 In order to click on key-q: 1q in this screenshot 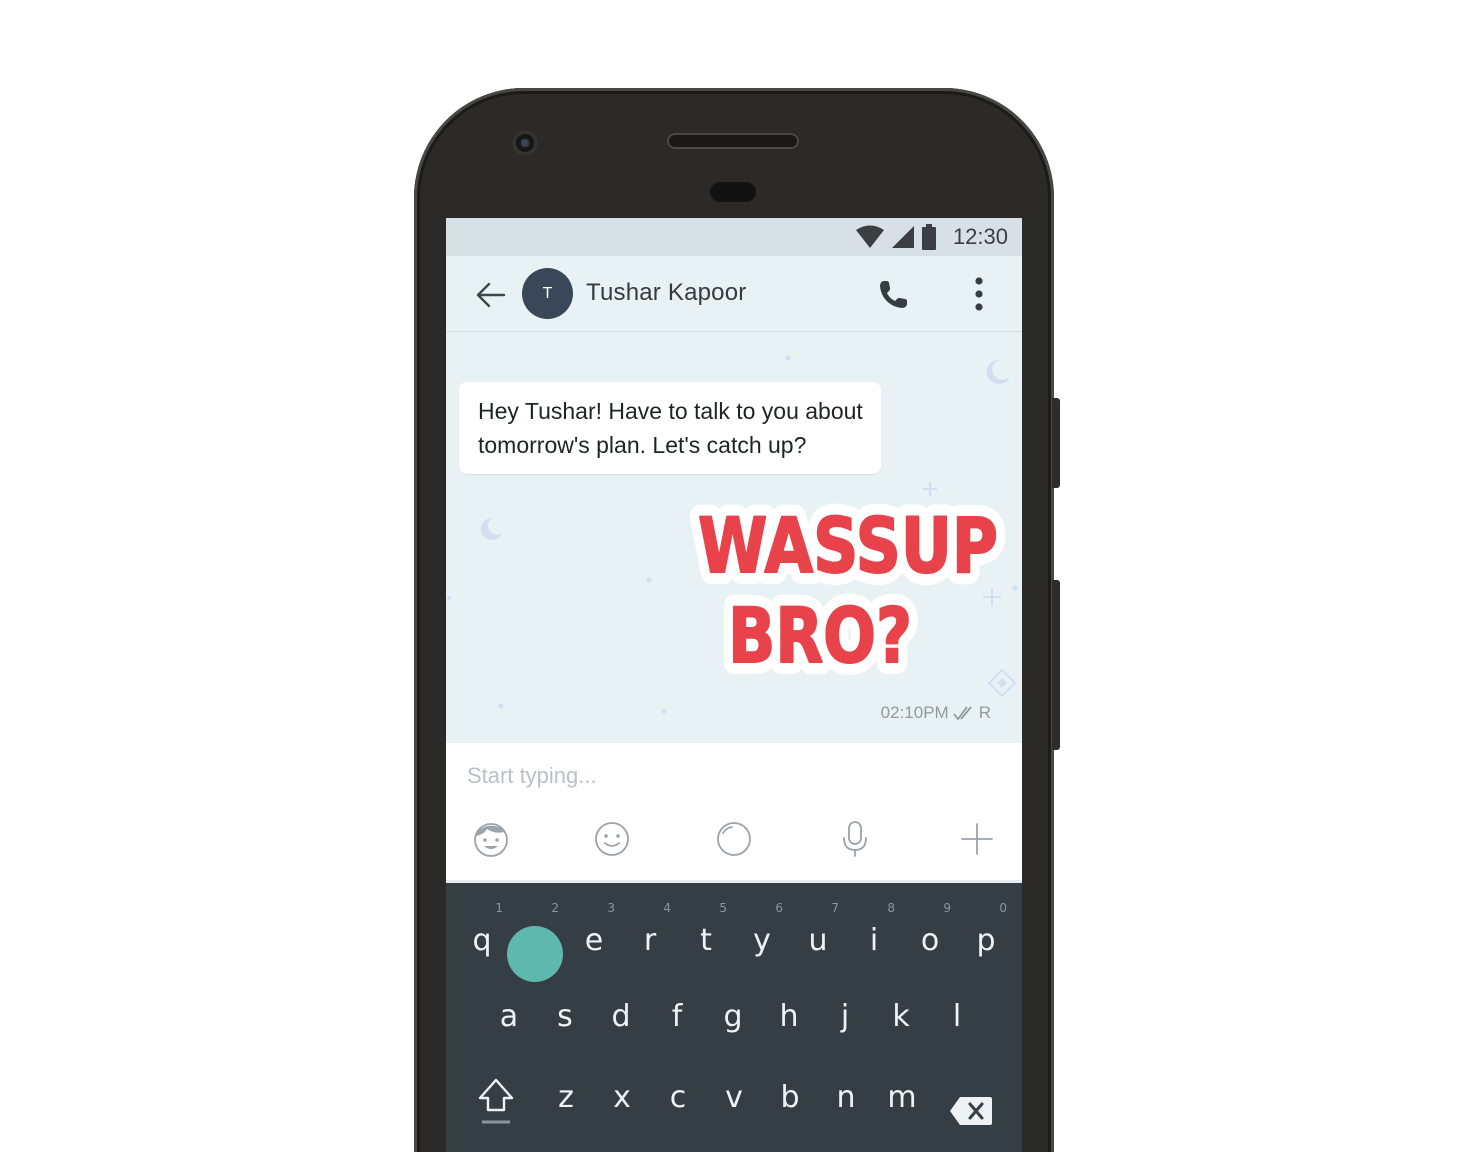, I will do `click(482, 931)`.